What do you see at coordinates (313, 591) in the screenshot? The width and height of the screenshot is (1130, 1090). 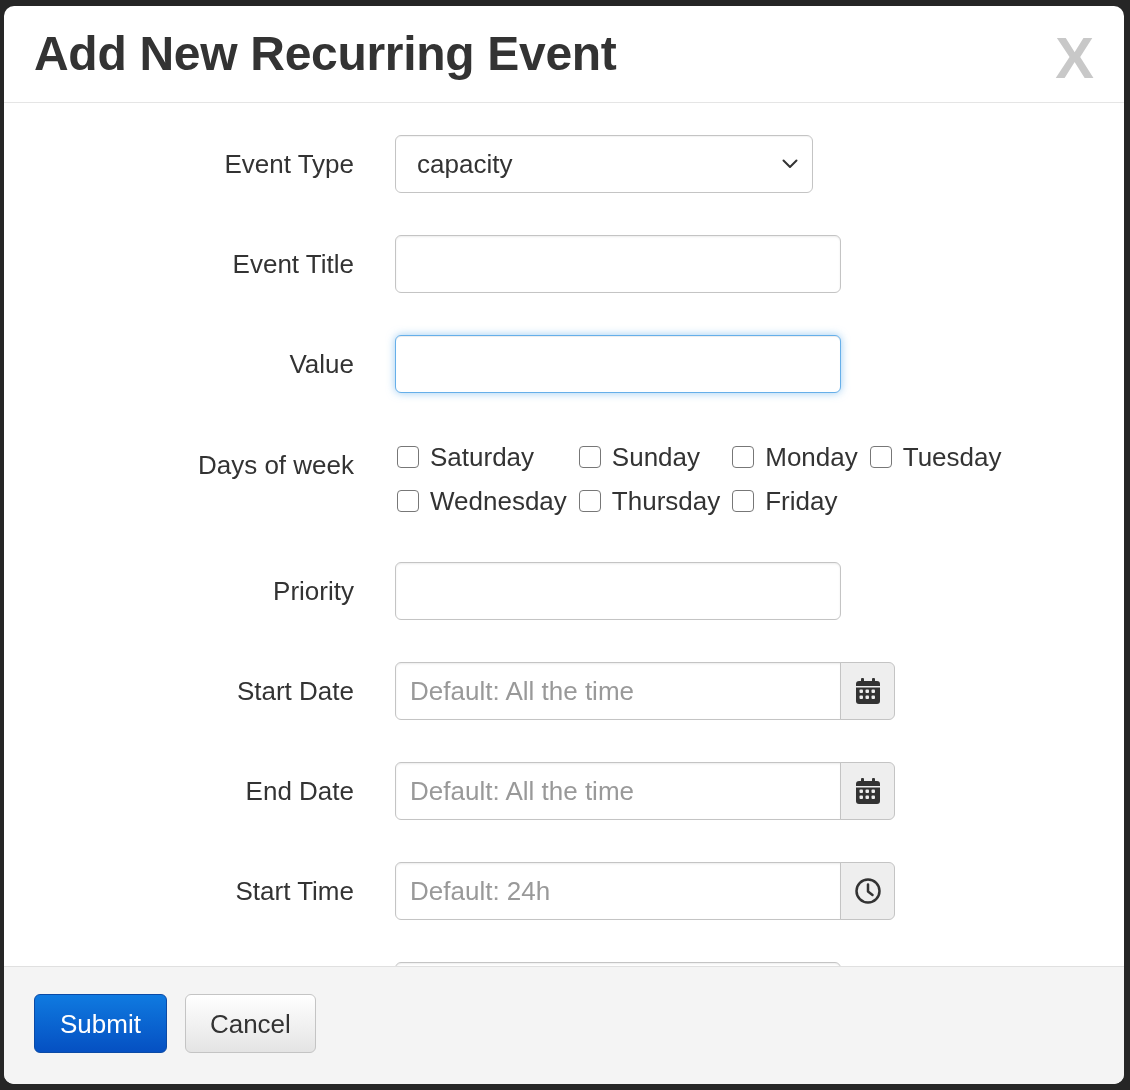 I see `field-label: Priority` at bounding box center [313, 591].